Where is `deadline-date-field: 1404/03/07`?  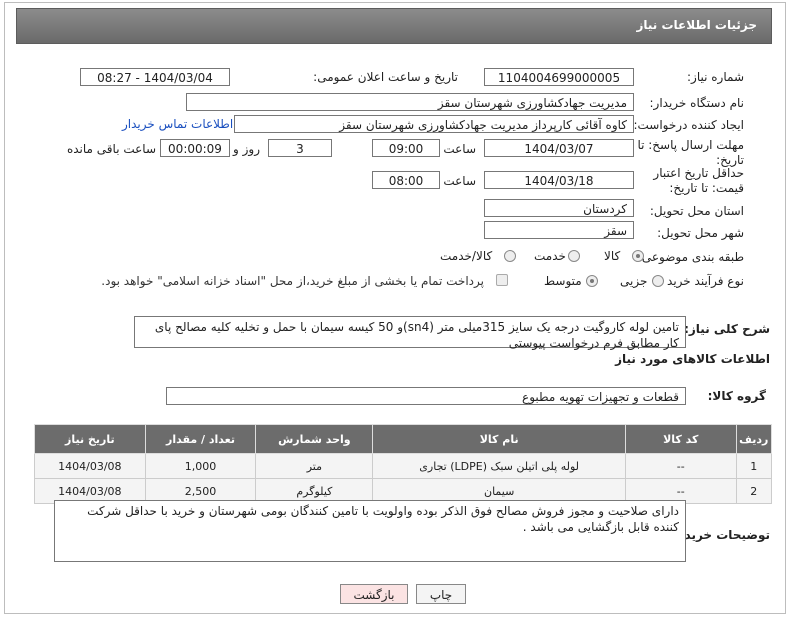
deadline-date-field: 1404/03/07 is located at coordinates (559, 148).